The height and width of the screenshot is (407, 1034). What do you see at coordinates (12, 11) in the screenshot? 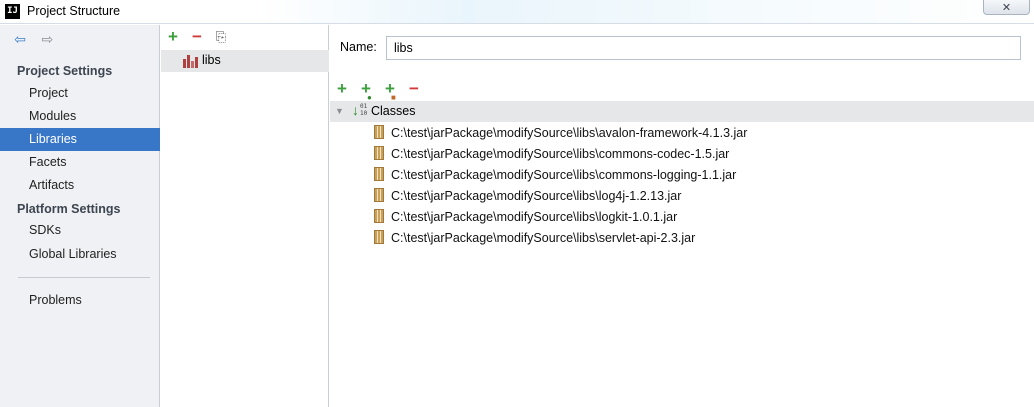
I see `intellij-app-icon: IJ` at bounding box center [12, 11].